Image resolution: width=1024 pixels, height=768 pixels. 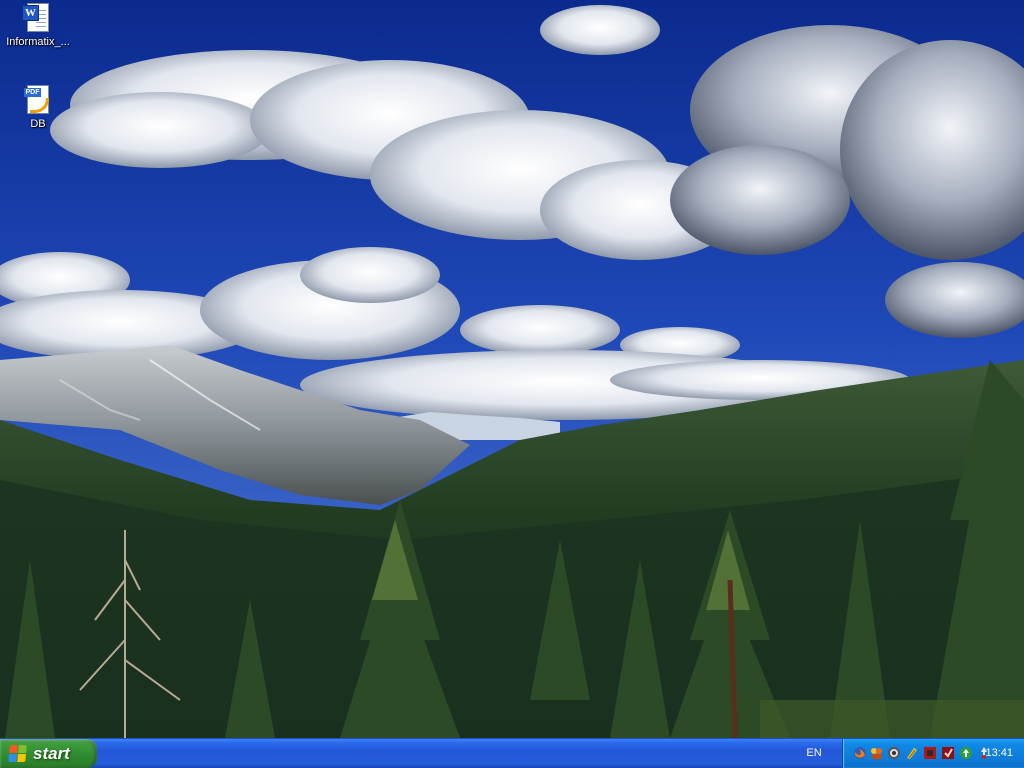 I want to click on messenger-icon, so click(x=877, y=753).